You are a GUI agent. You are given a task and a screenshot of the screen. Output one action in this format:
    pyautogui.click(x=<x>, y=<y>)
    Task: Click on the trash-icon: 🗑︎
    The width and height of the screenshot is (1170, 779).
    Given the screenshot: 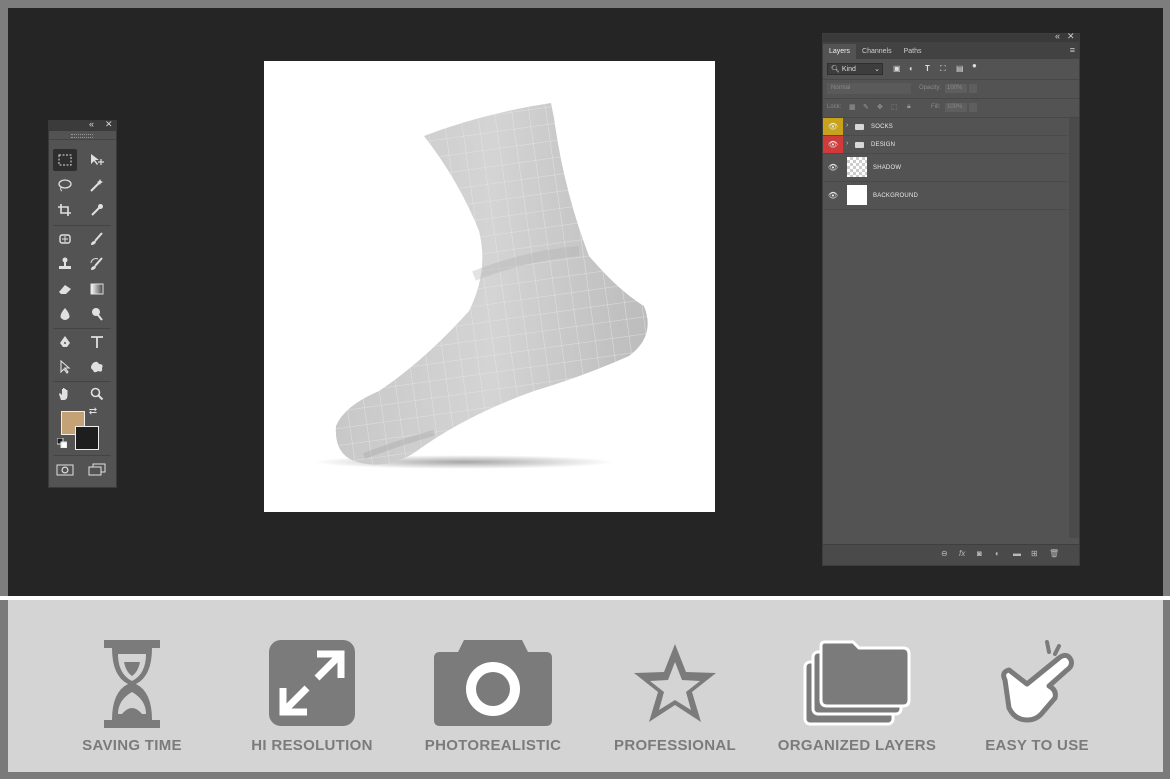 What is the action you would take?
    pyautogui.click(x=1054, y=553)
    